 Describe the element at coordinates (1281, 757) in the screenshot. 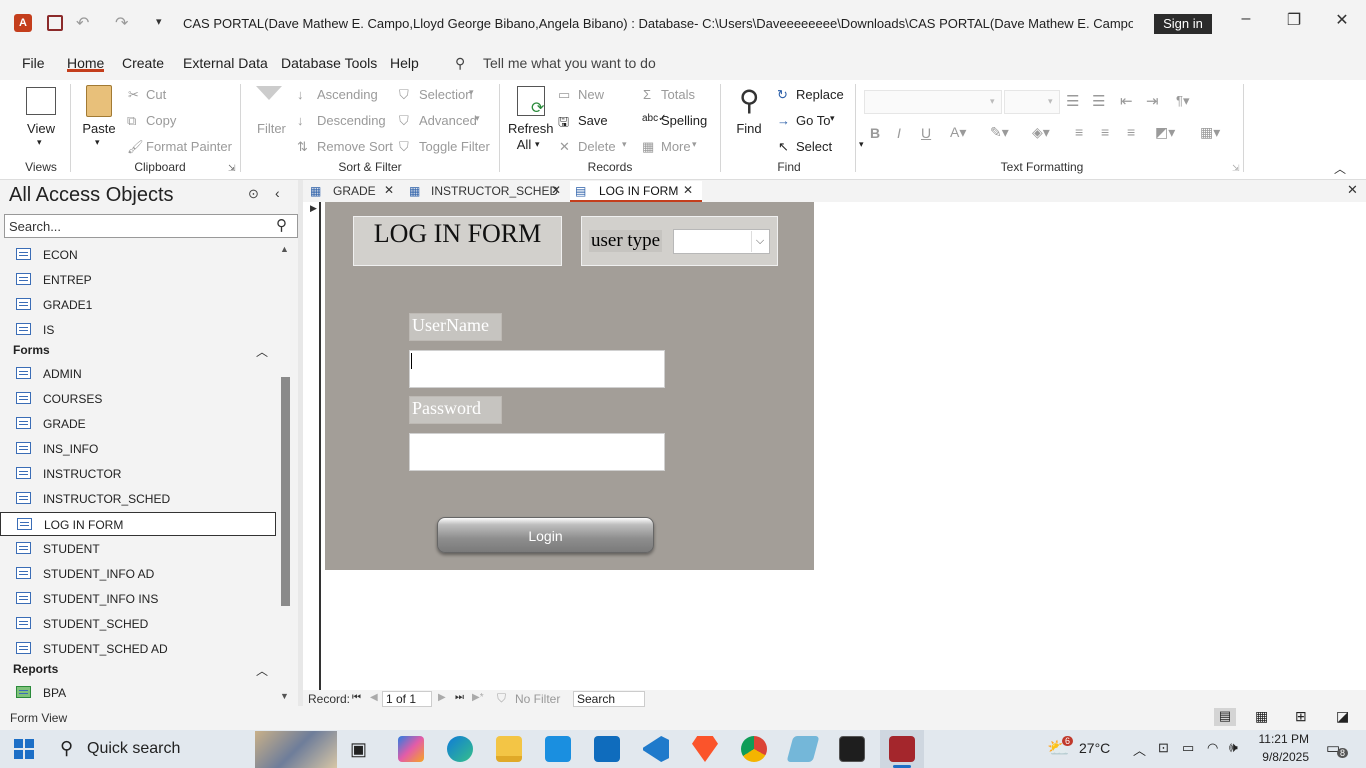

I see `clock-date: 9/8/2025` at that location.